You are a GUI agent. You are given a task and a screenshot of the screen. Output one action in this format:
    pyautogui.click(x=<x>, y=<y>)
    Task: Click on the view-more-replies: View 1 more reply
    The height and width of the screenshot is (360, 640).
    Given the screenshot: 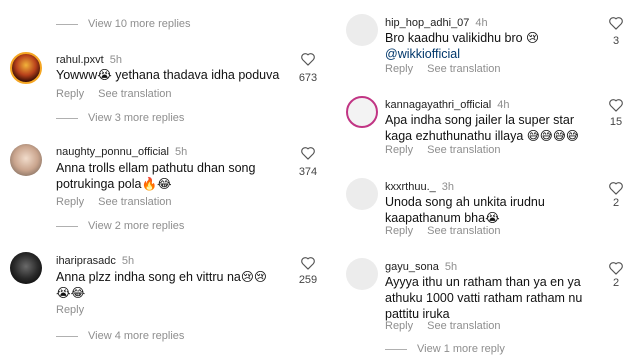 What is the action you would take?
    pyautogui.click(x=445, y=349)
    